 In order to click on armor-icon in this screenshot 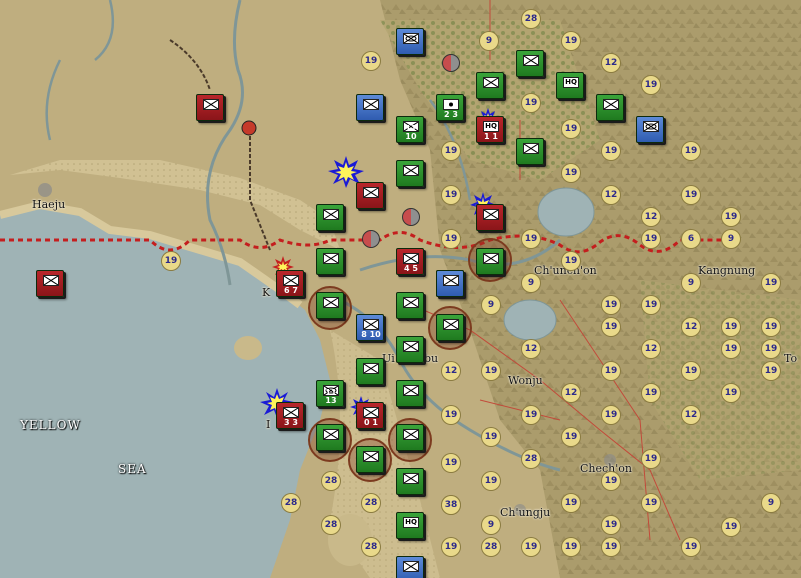, I will do `click(651, 126)`.